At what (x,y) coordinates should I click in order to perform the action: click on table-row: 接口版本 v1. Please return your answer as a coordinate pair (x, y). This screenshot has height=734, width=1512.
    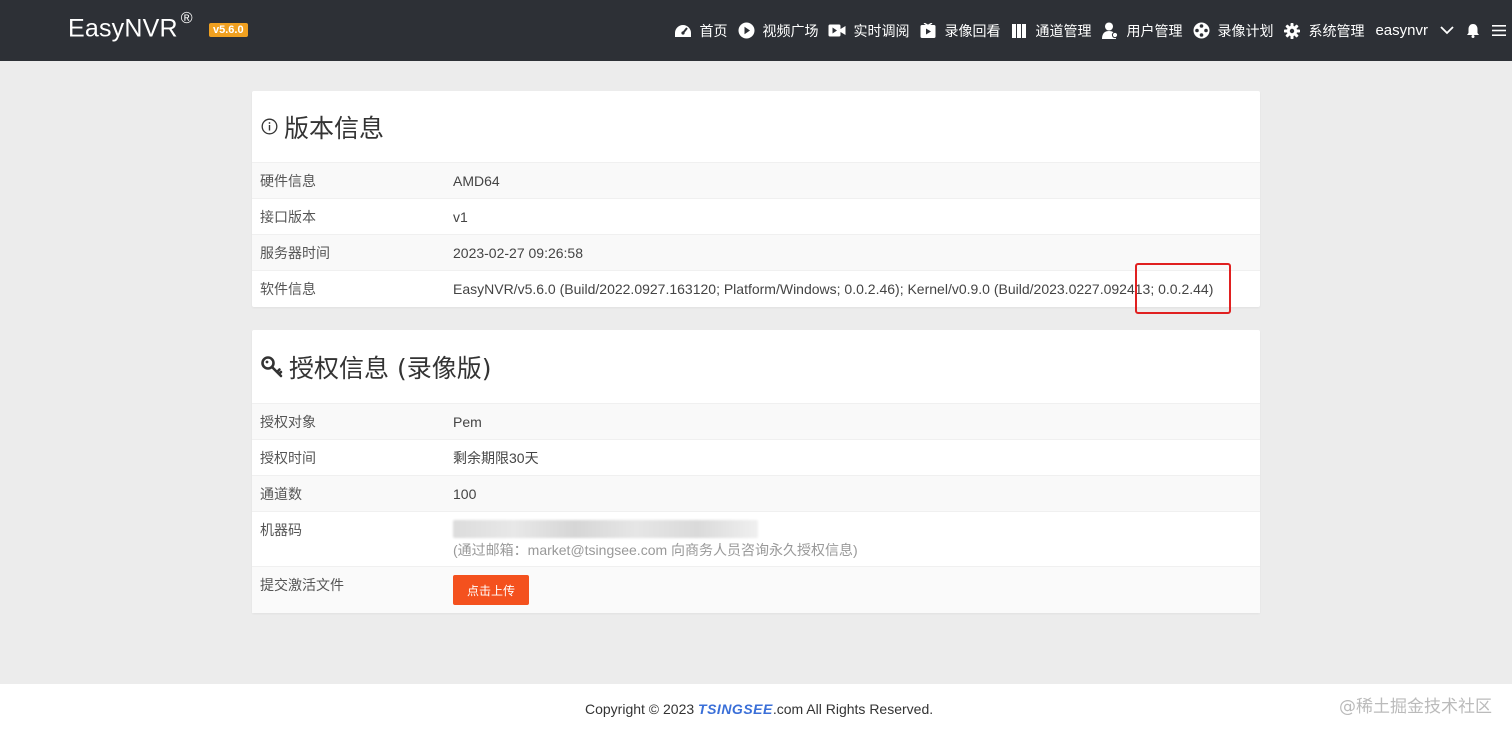
    Looking at the image, I should click on (756, 217).